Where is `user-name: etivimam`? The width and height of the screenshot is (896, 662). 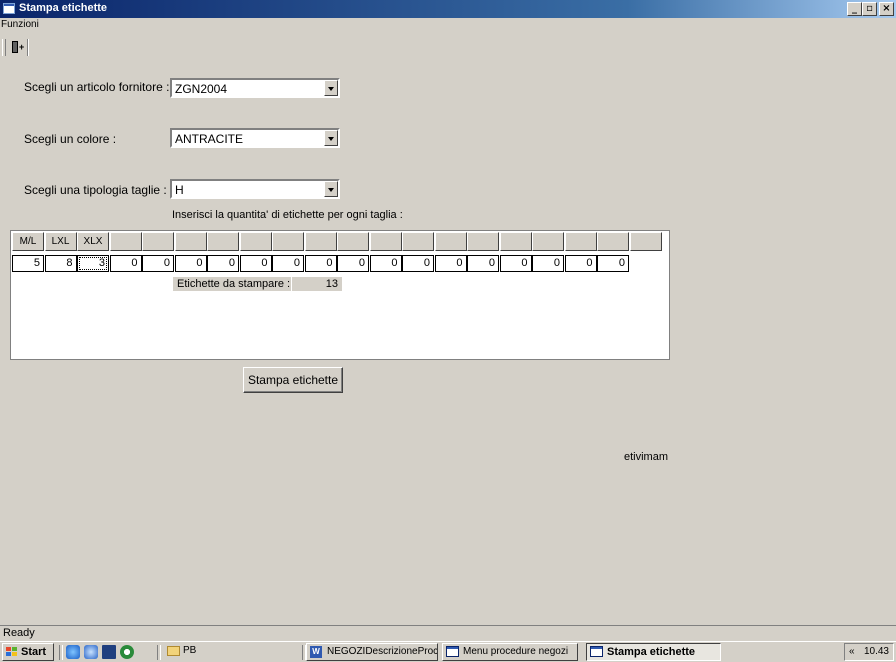
user-name: etivimam is located at coordinates (646, 457).